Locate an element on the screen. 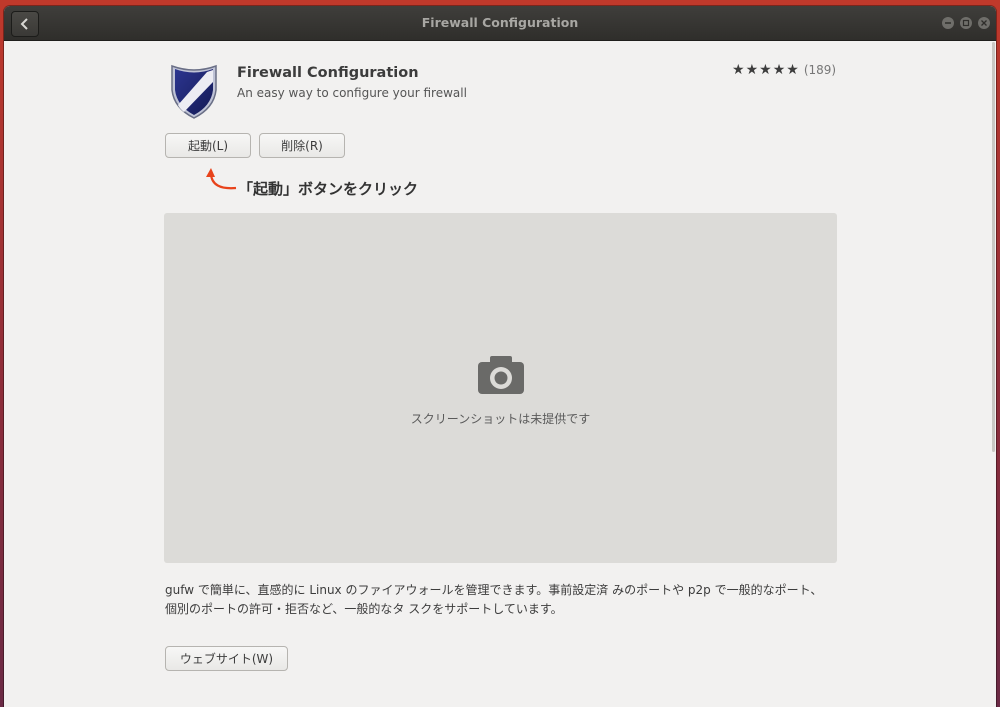 This screenshot has height=707, width=1000. titlebar: Firewall Configuration is located at coordinates (500, 23).